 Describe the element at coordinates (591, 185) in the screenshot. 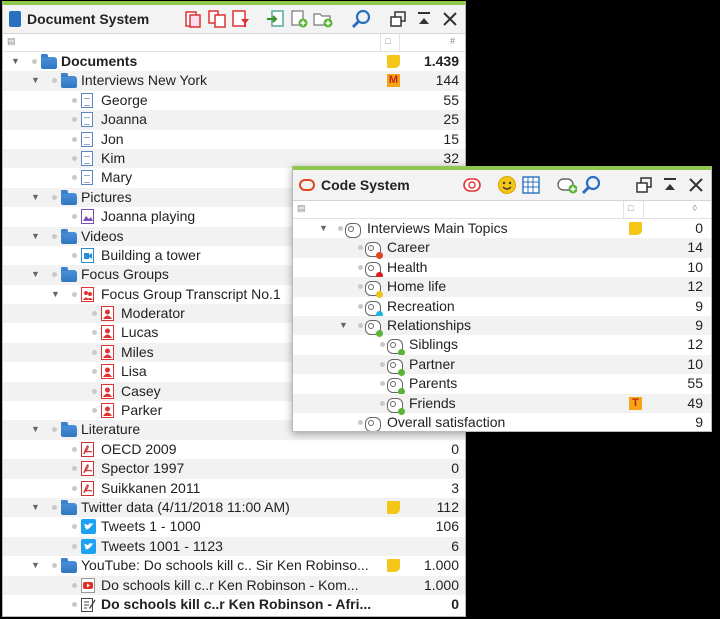

I see `search-codes-icon` at that location.